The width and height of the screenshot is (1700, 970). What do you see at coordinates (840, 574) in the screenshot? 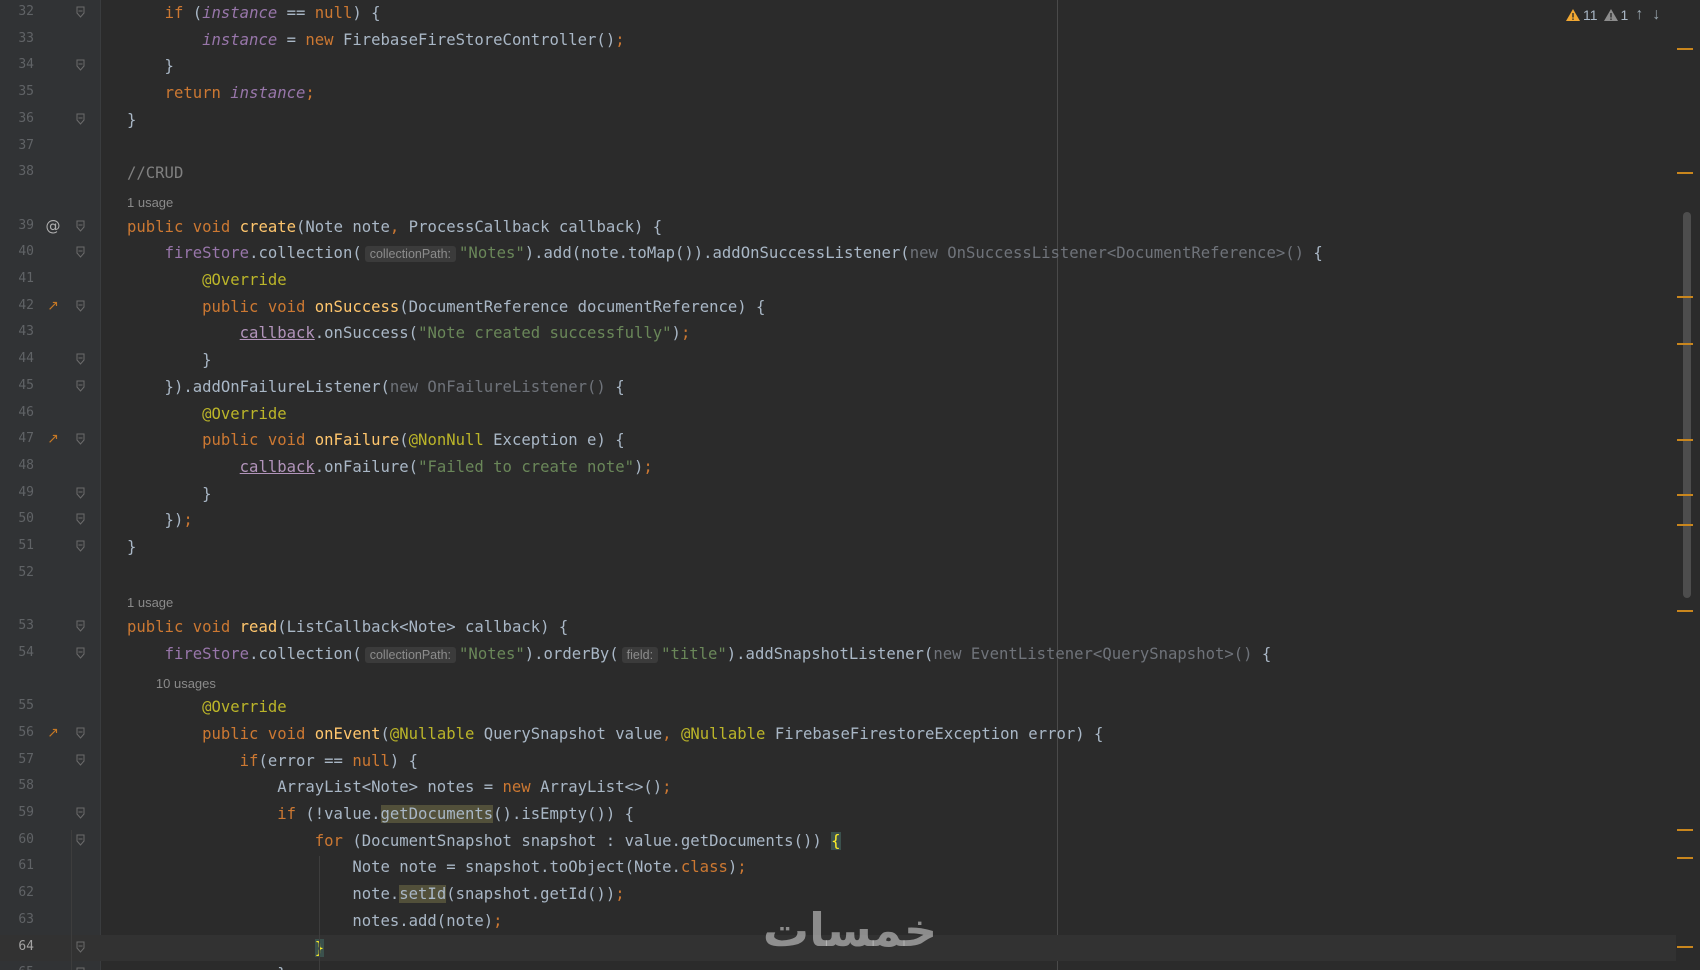
I see `code-line: 52` at bounding box center [840, 574].